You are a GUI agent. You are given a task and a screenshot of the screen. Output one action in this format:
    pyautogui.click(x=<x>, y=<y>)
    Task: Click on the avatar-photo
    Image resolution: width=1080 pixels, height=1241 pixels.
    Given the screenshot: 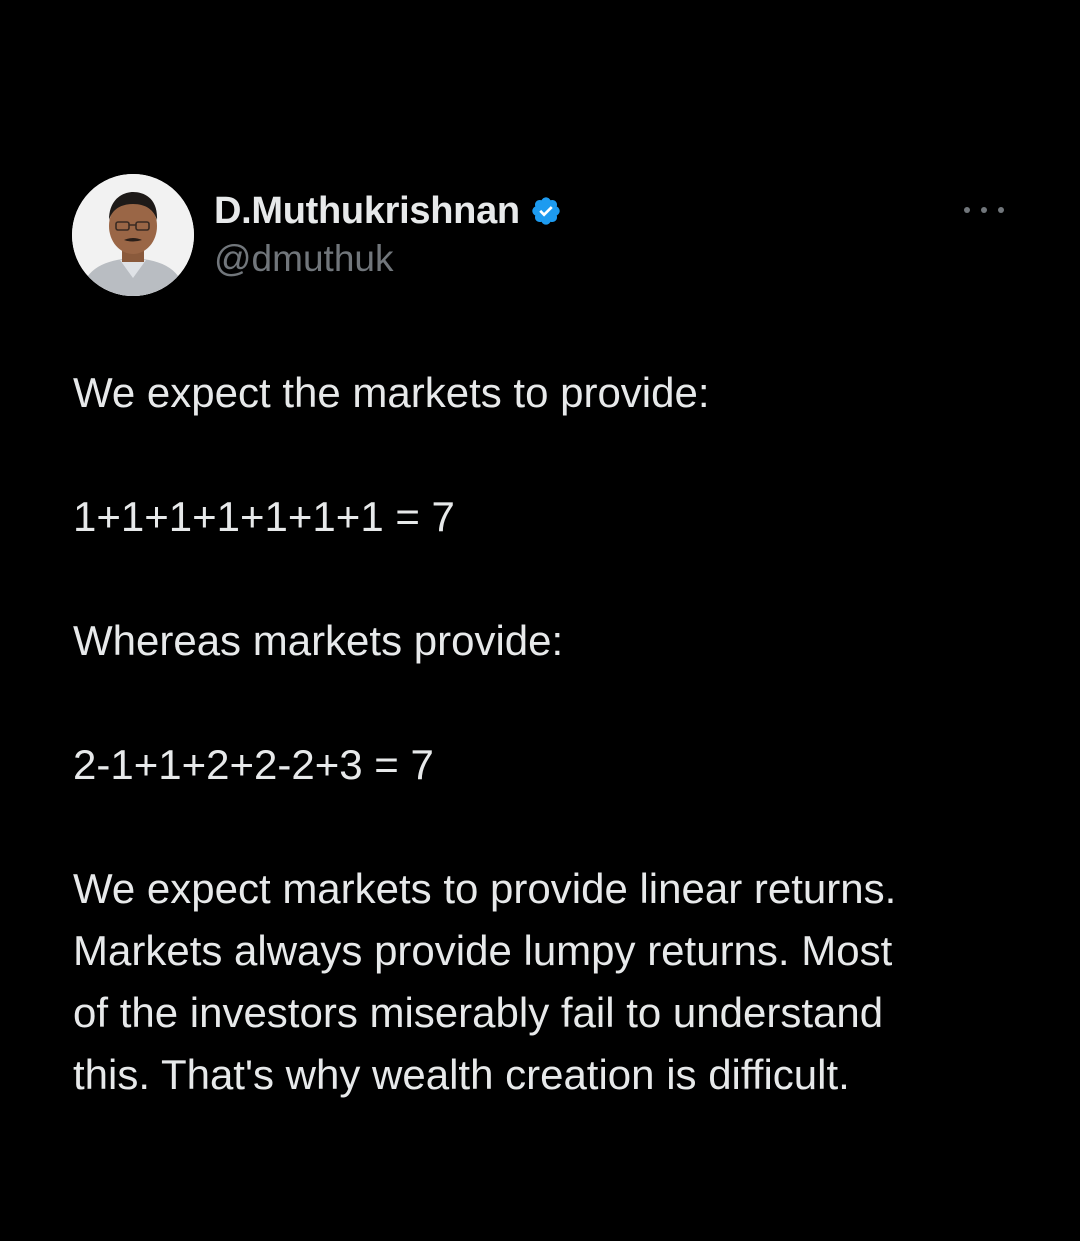 What is the action you would take?
    pyautogui.click(x=133, y=235)
    